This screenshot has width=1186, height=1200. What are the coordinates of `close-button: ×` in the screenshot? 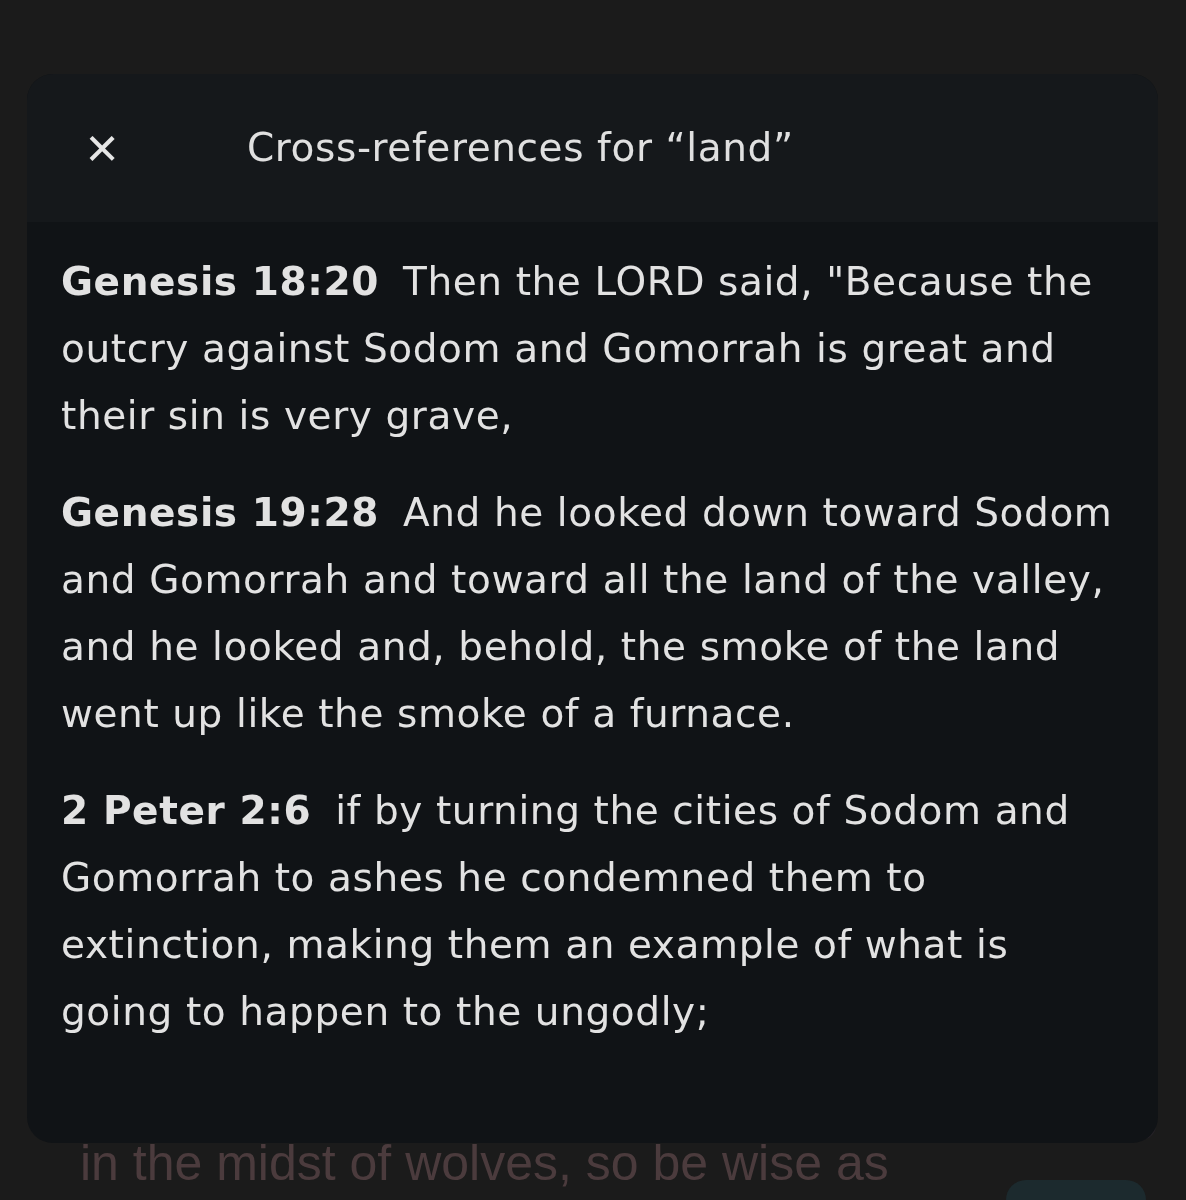 It's located at (102, 148).